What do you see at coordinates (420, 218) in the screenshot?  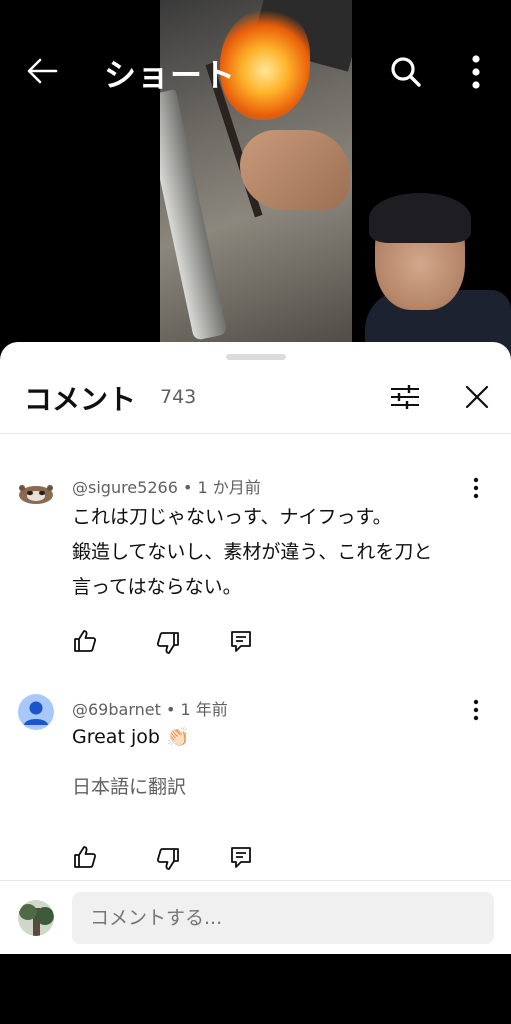 I see `person-hair` at bounding box center [420, 218].